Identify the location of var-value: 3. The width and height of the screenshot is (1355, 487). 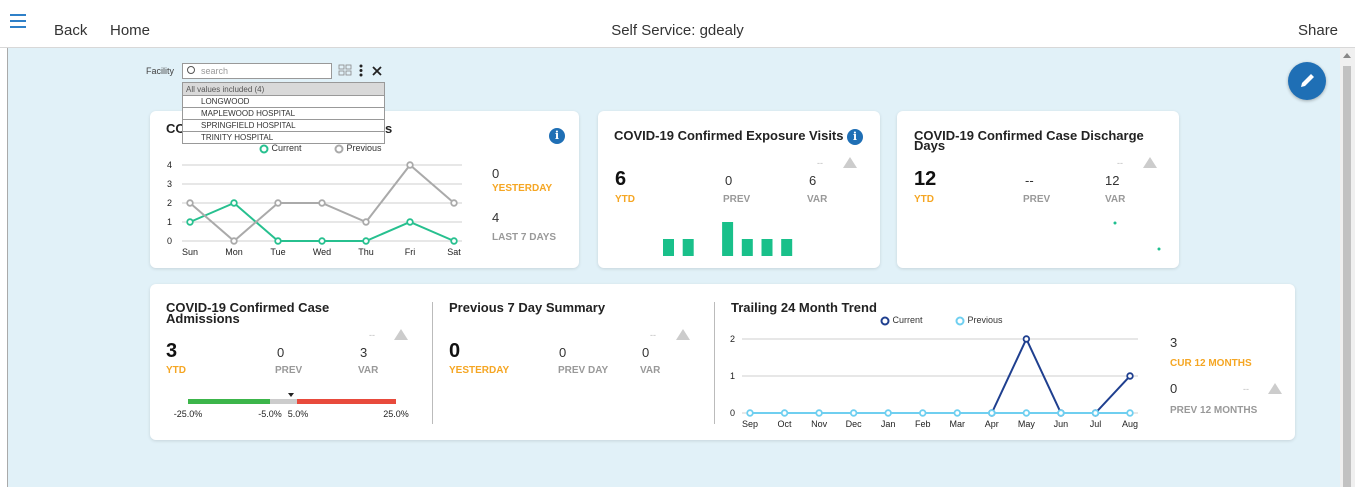
(364, 352).